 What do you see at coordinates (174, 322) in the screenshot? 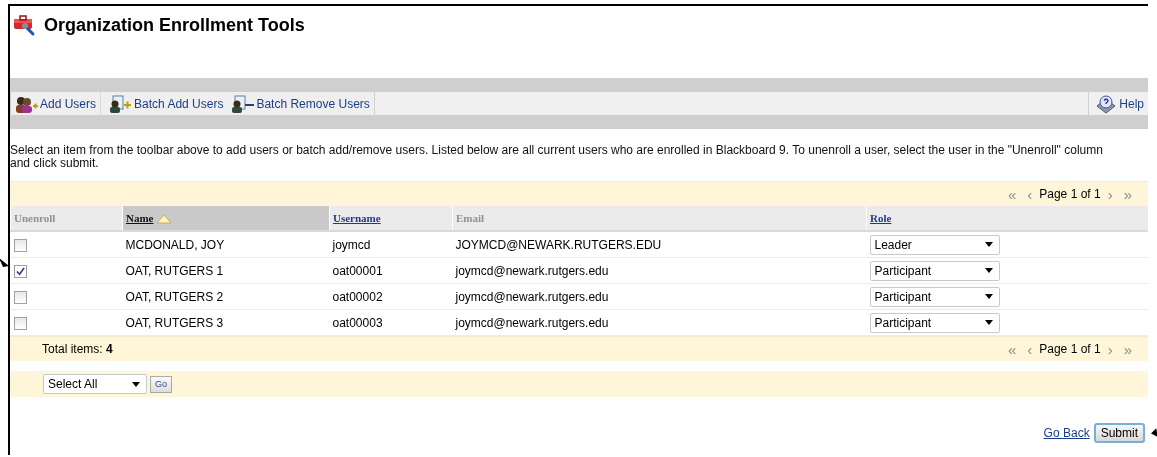
I see `table-cell: OAT, RUTGERS 3` at bounding box center [174, 322].